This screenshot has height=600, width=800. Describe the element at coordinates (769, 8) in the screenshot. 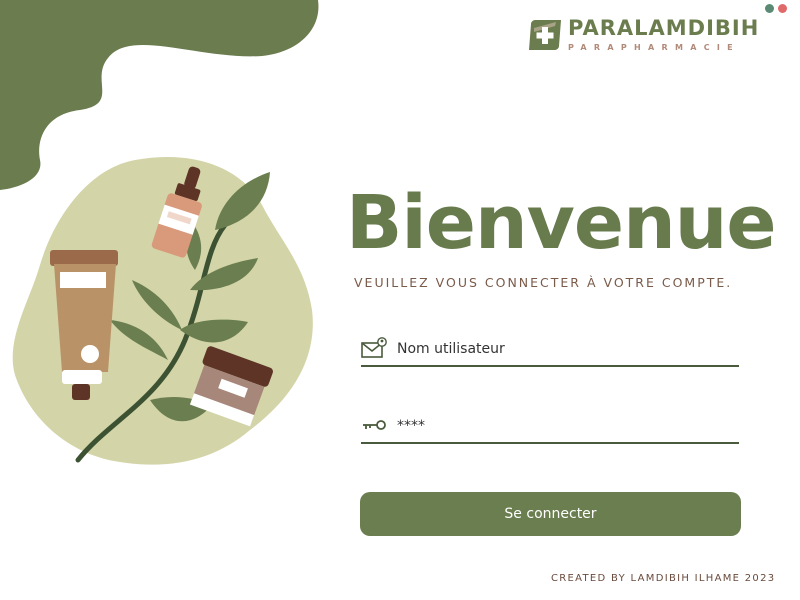

I see `window-dot-green` at that location.